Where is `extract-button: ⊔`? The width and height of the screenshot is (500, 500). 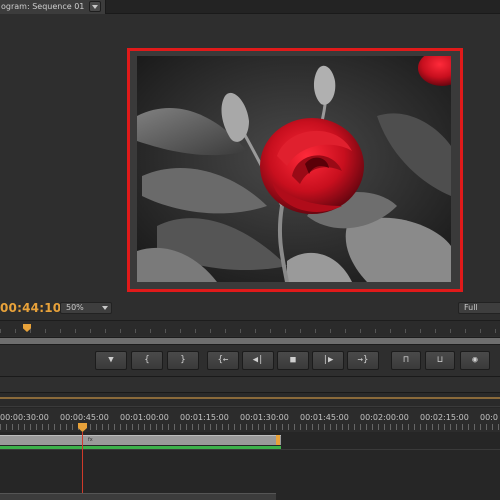 extract-button: ⊔ is located at coordinates (440, 360).